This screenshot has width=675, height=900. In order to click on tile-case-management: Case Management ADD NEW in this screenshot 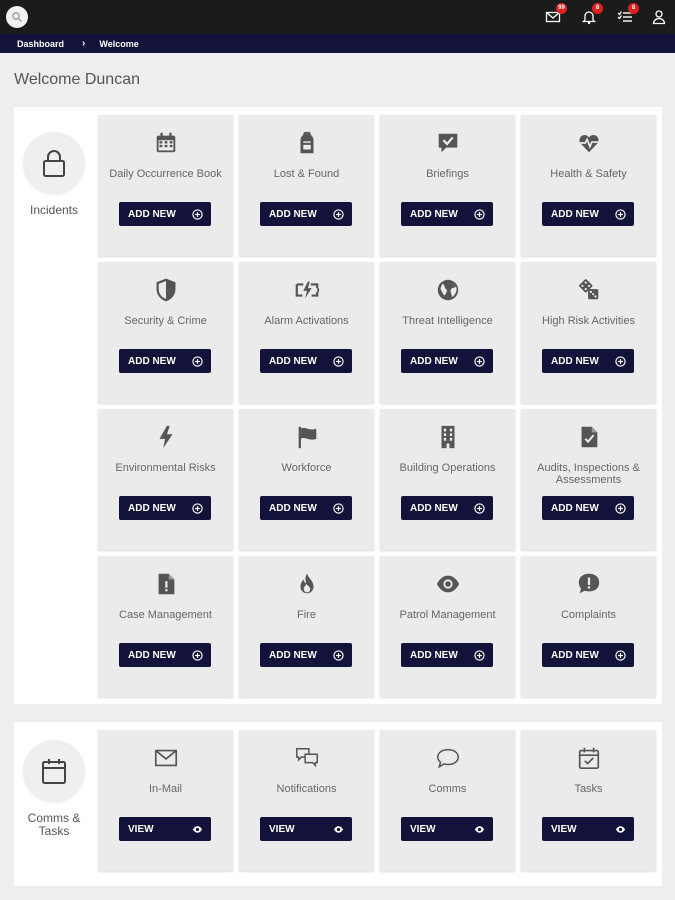, I will do `click(165, 626)`.